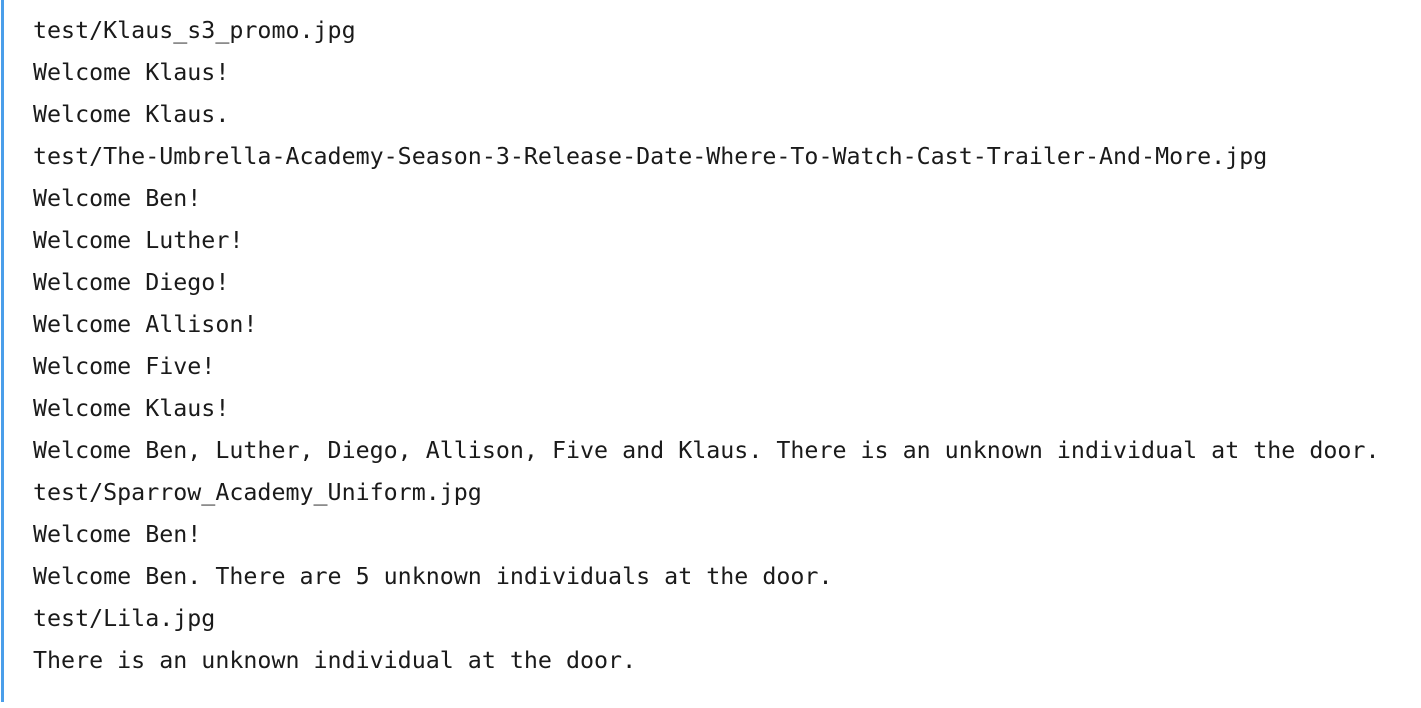 The image size is (1421, 708). Describe the element at coordinates (257, 492) in the screenshot. I see `output-line: test/Sparrow_Academy_Uniform.jpg` at that location.